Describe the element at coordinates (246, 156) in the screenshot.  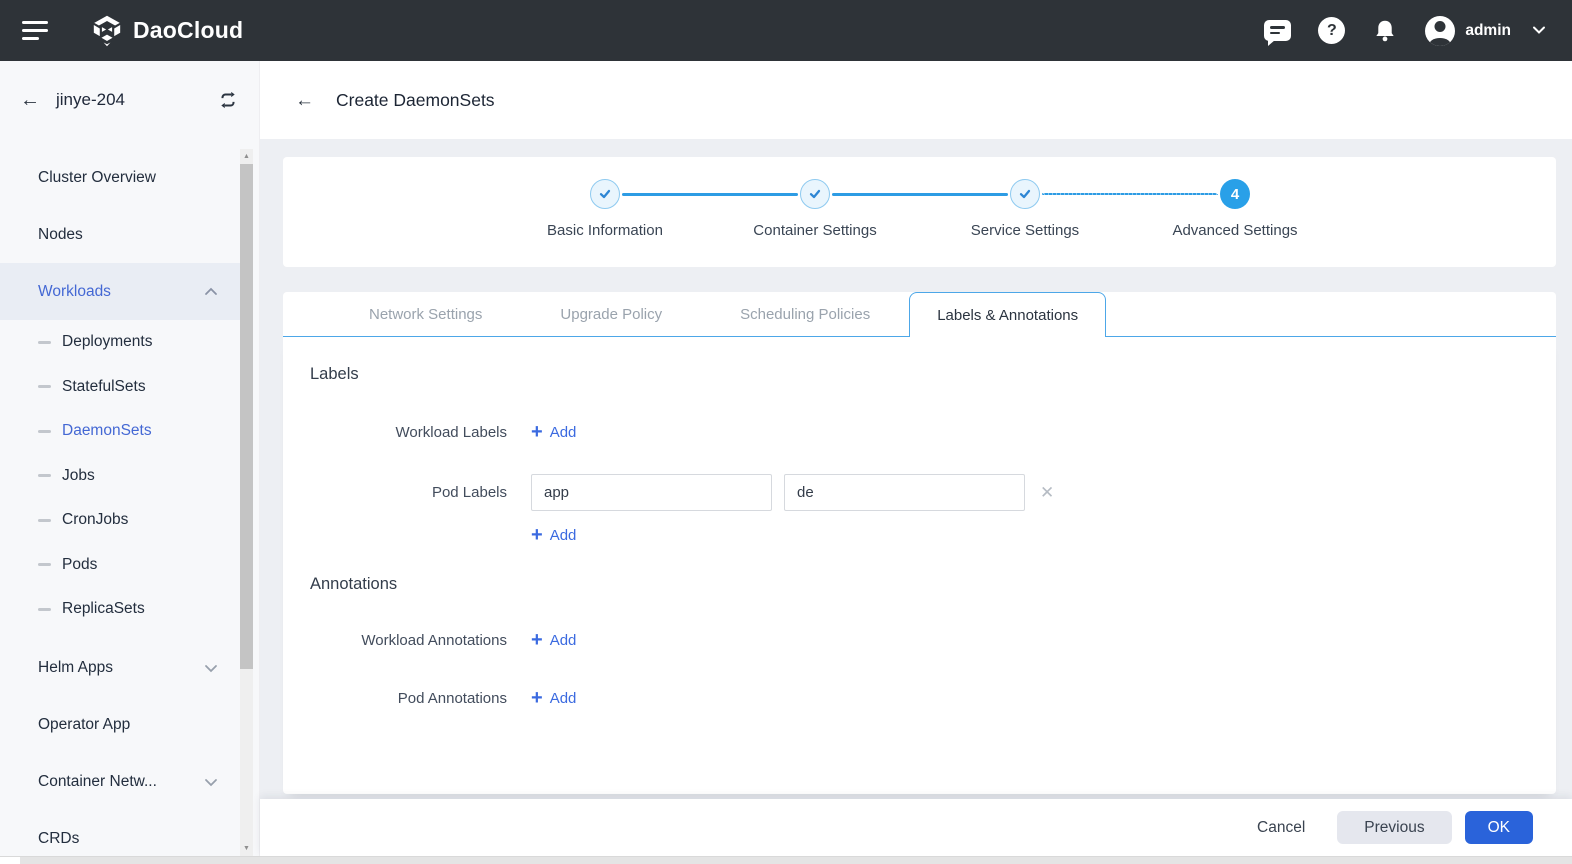
I see `scroll-up-icon: ▲` at that location.